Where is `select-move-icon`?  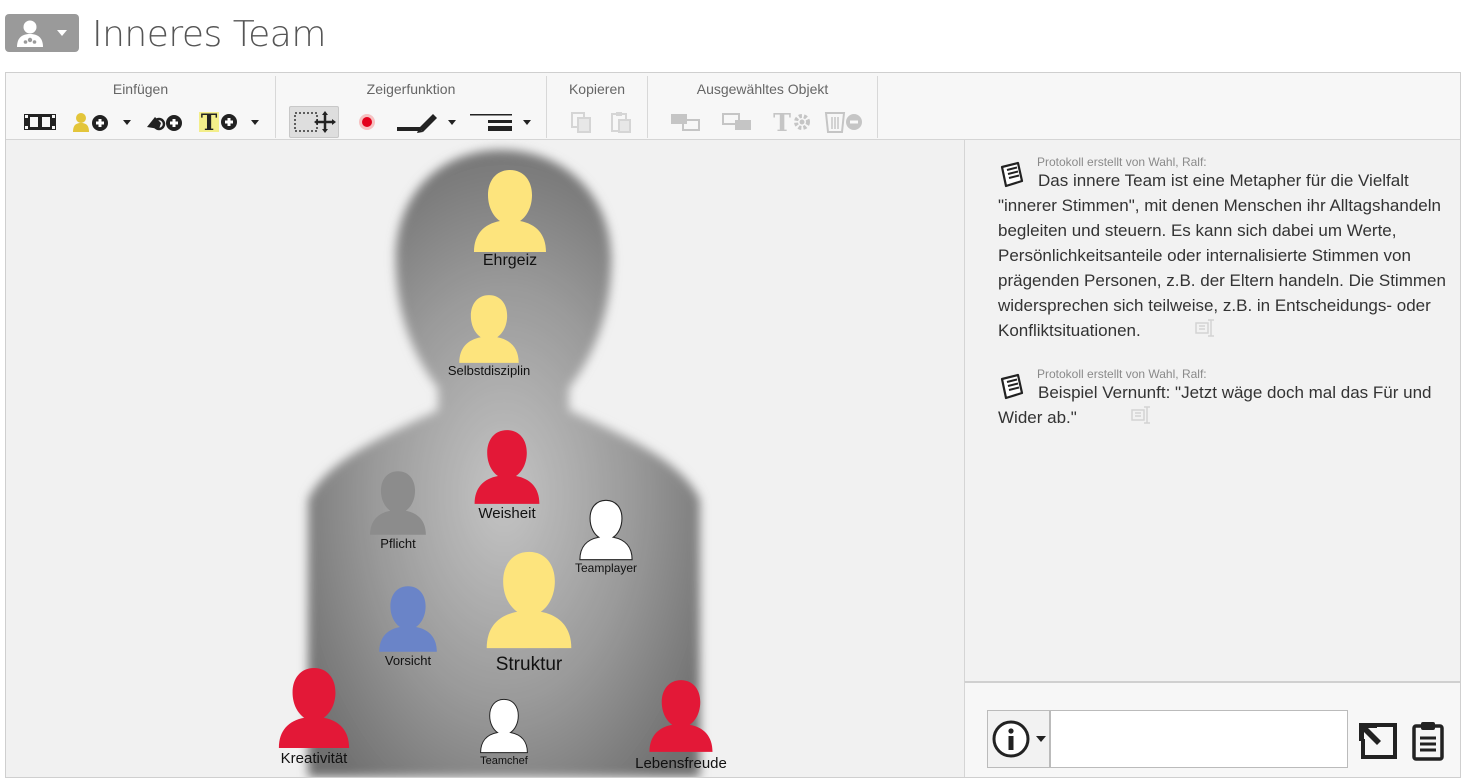
select-move-icon is located at coordinates (315, 122).